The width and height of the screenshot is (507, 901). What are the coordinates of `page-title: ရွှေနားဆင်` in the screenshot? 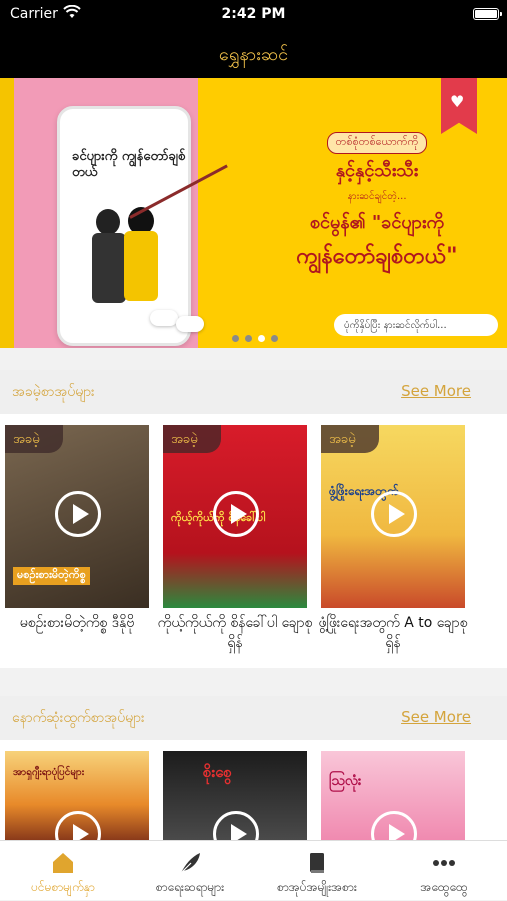 It's located at (253, 54).